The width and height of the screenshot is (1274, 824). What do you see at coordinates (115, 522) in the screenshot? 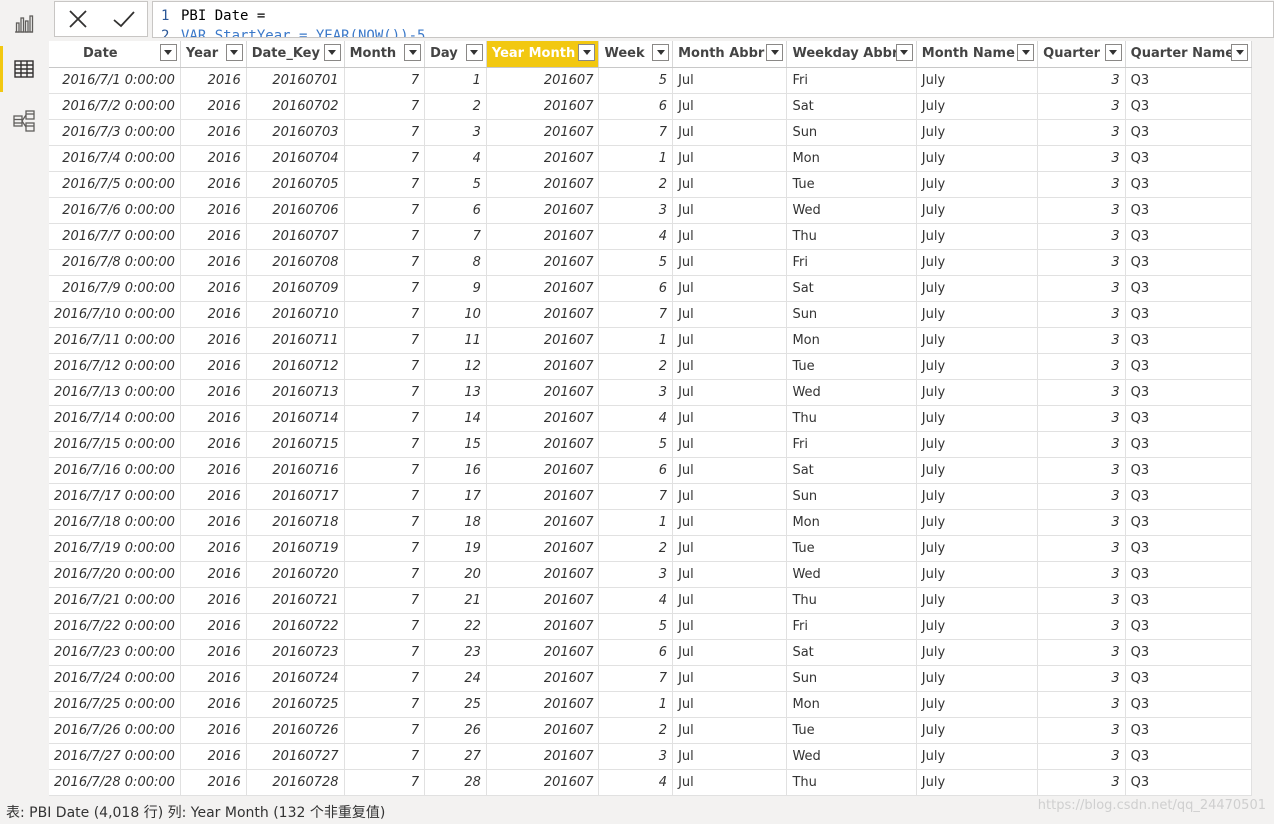
I see `table-cell: 2016/7/18 0:00:00` at bounding box center [115, 522].